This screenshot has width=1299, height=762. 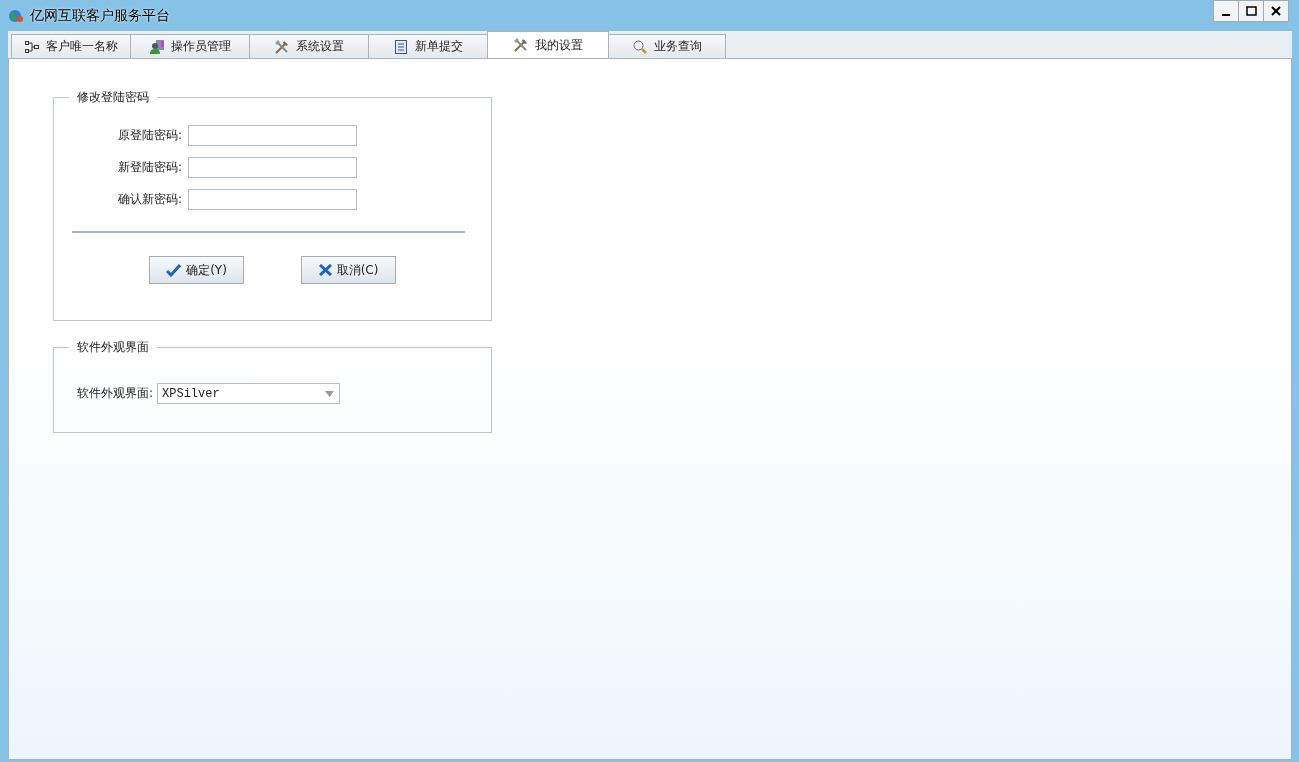 What do you see at coordinates (428, 46) in the screenshot?
I see `tab: 新单提交` at bounding box center [428, 46].